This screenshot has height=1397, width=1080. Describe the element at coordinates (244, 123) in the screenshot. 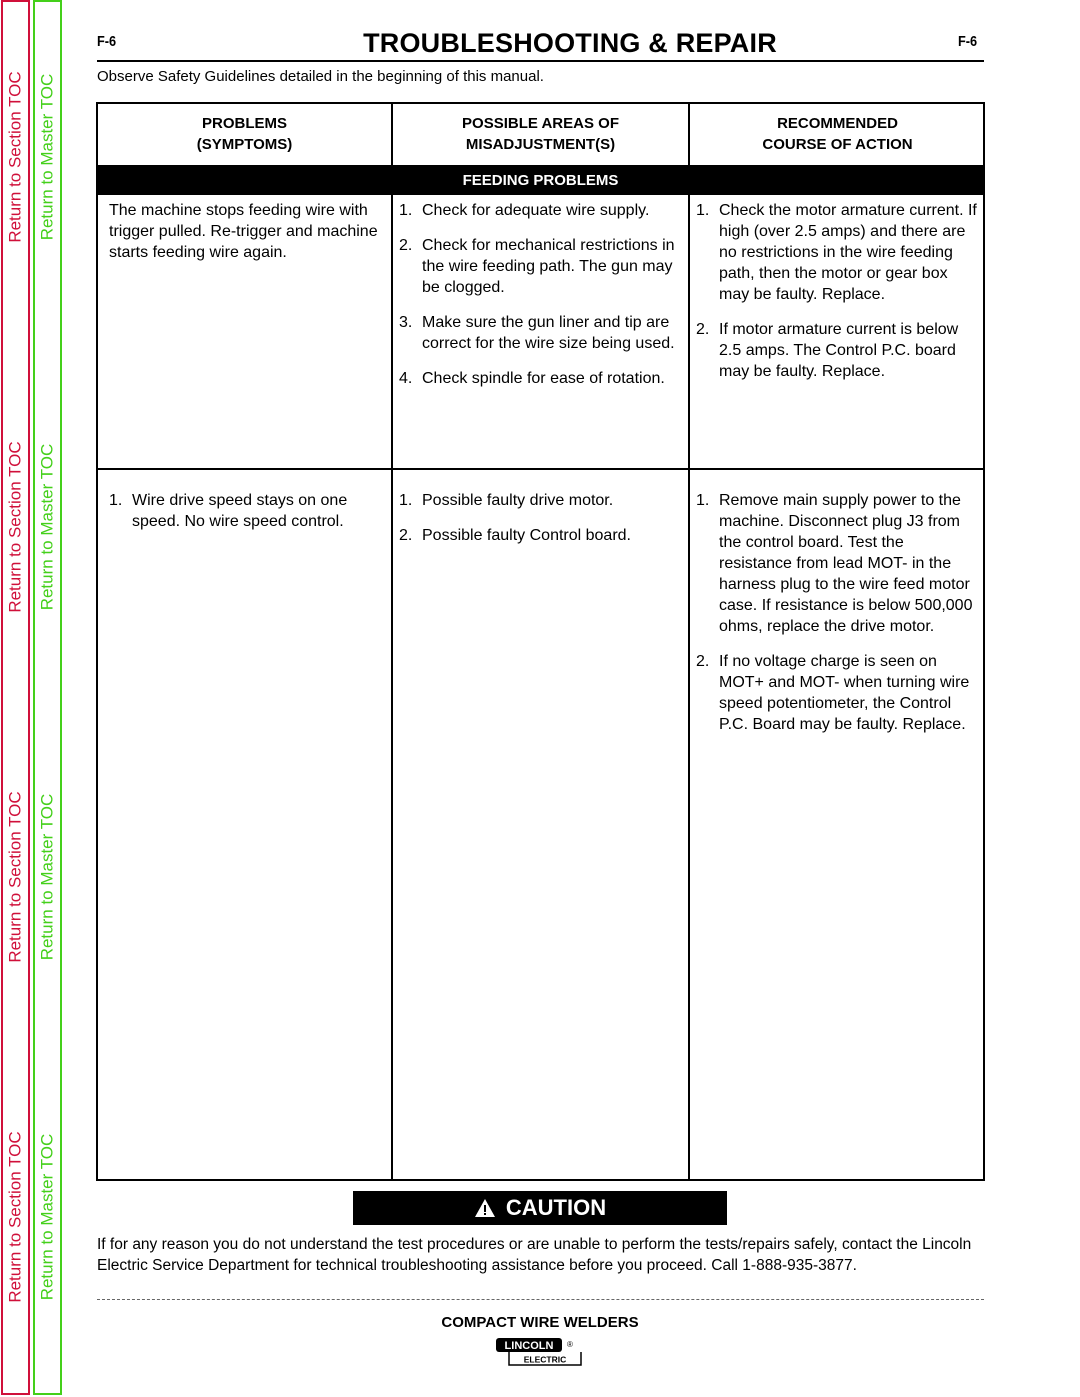

I see `header-line: PROBLEMS` at that location.